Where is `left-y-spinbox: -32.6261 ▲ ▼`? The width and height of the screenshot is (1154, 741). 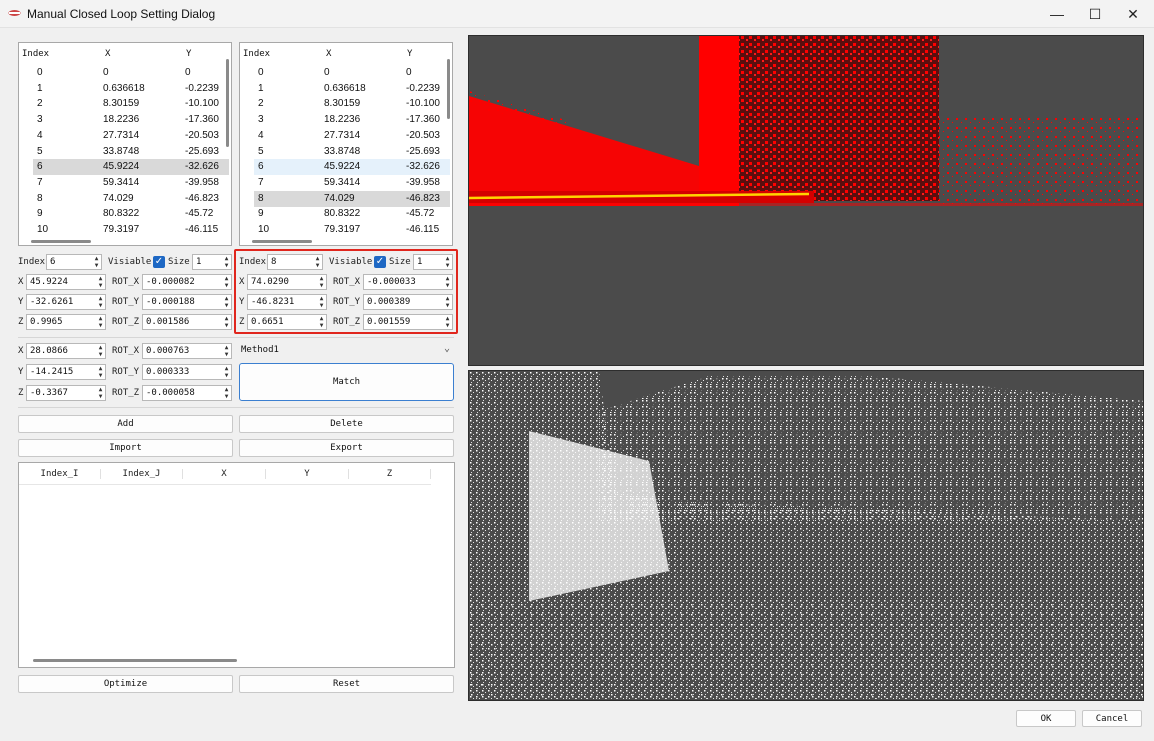
left-y-spinbox: -32.6261 ▲ ▼ is located at coordinates (66, 302).